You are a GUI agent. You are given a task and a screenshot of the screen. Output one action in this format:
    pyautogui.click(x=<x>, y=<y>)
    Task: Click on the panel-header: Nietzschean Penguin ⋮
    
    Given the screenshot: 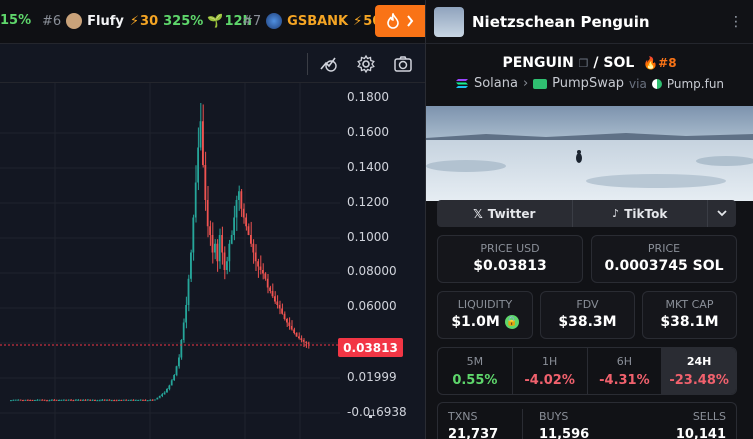 What is the action you would take?
    pyautogui.click(x=589, y=22)
    